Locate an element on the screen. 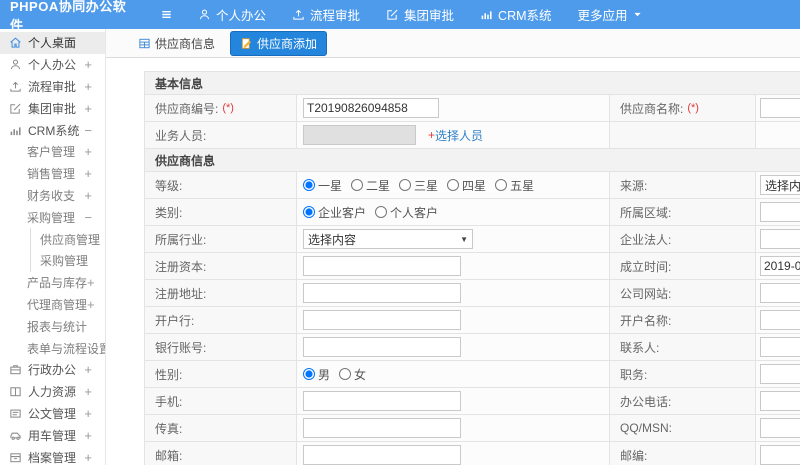 The width and height of the screenshot is (800, 465). business-staff-input is located at coordinates (359, 135).